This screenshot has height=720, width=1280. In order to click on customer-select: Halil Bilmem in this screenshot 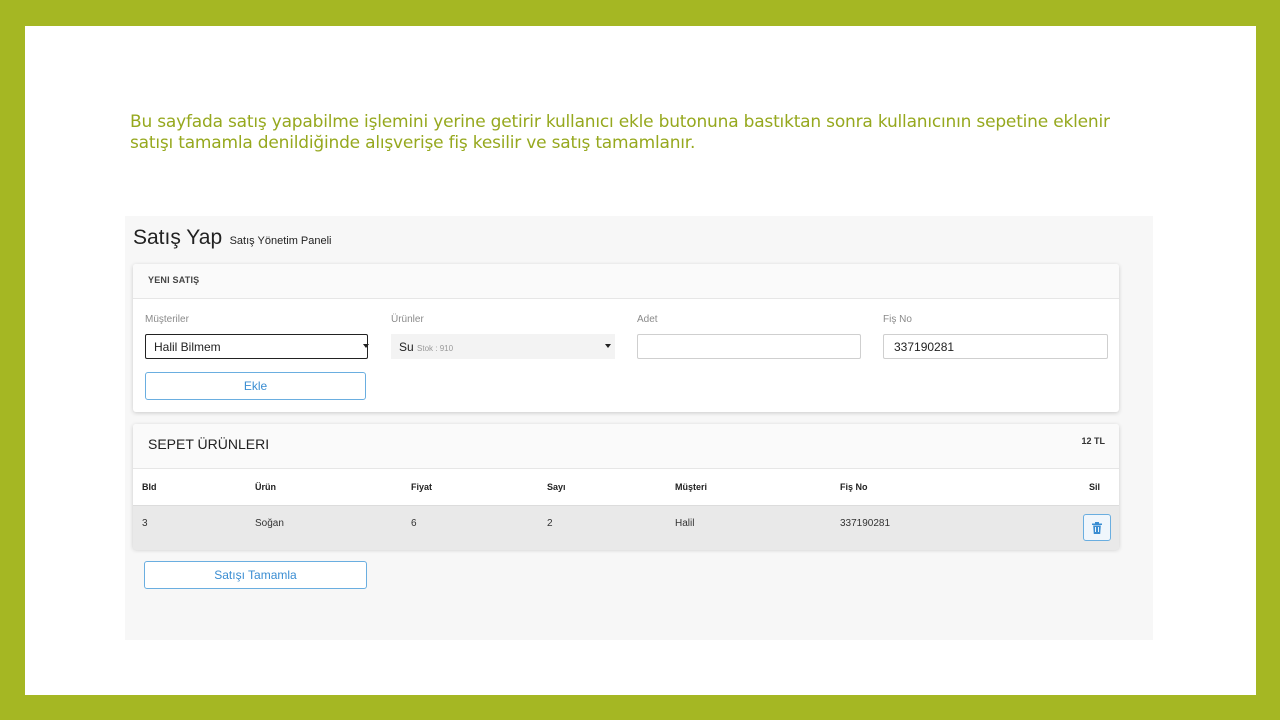, I will do `click(257, 346)`.